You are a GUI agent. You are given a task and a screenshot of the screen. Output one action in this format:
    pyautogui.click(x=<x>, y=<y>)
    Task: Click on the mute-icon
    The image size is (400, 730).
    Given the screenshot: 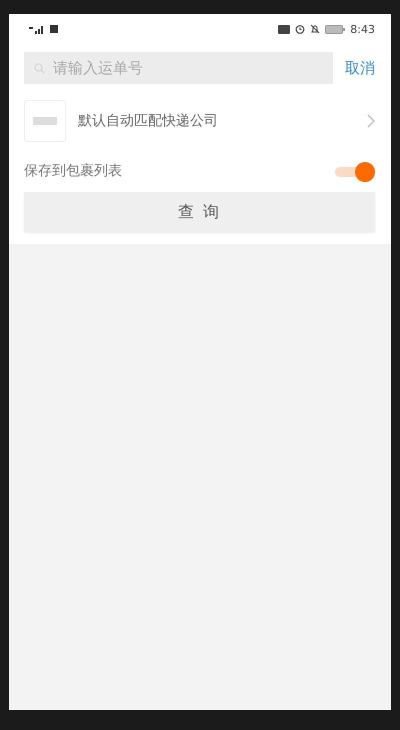 What is the action you would take?
    pyautogui.click(x=315, y=29)
    